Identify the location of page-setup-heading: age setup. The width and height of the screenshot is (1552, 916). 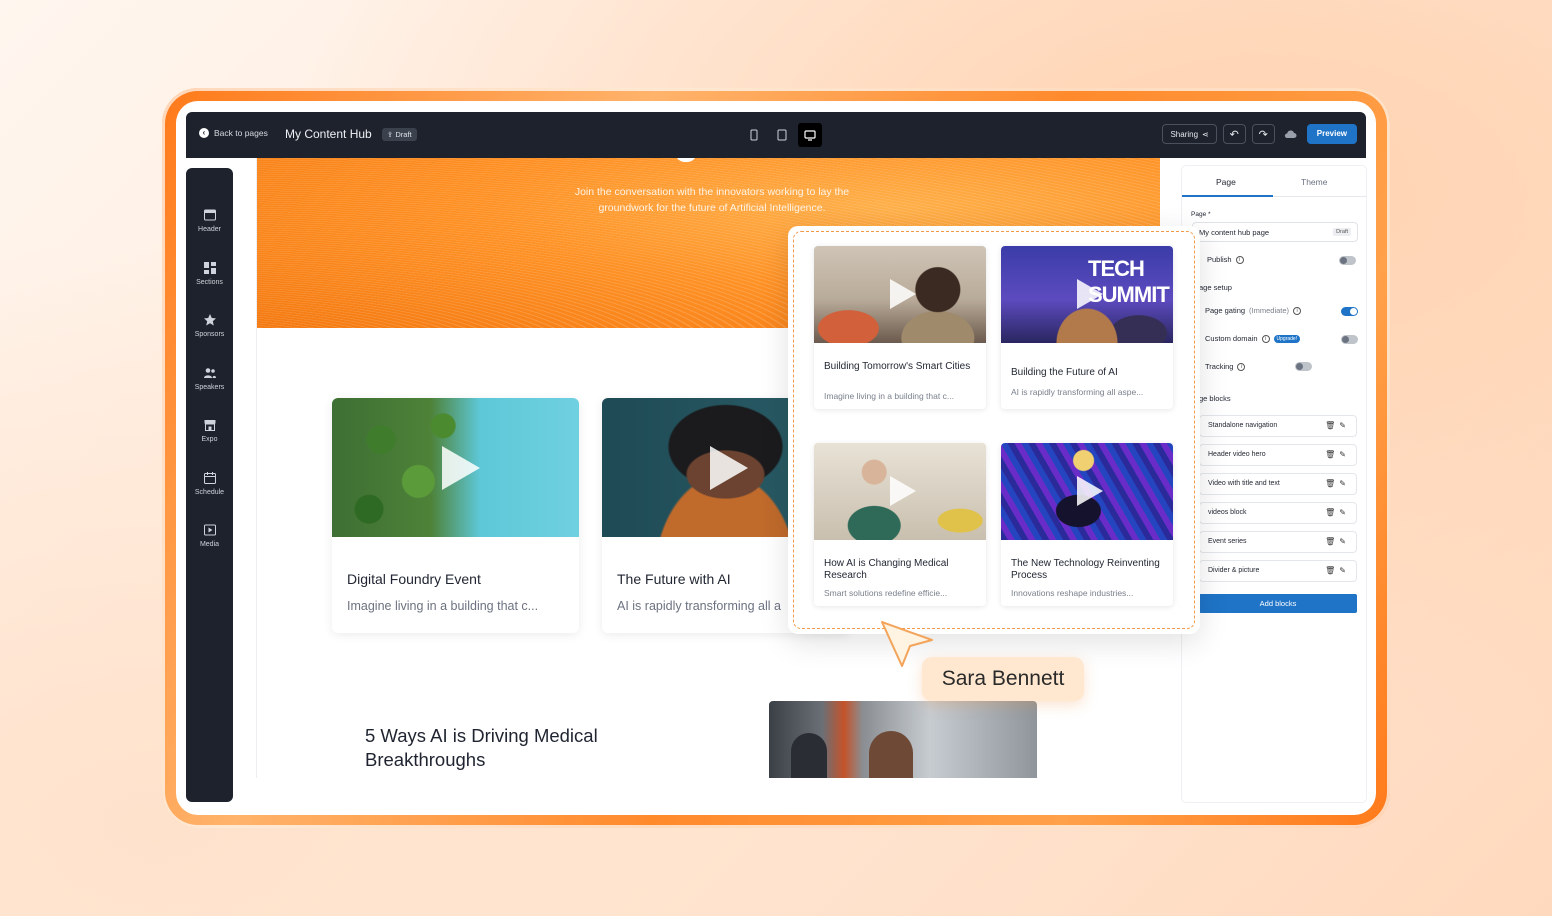
(1215, 287).